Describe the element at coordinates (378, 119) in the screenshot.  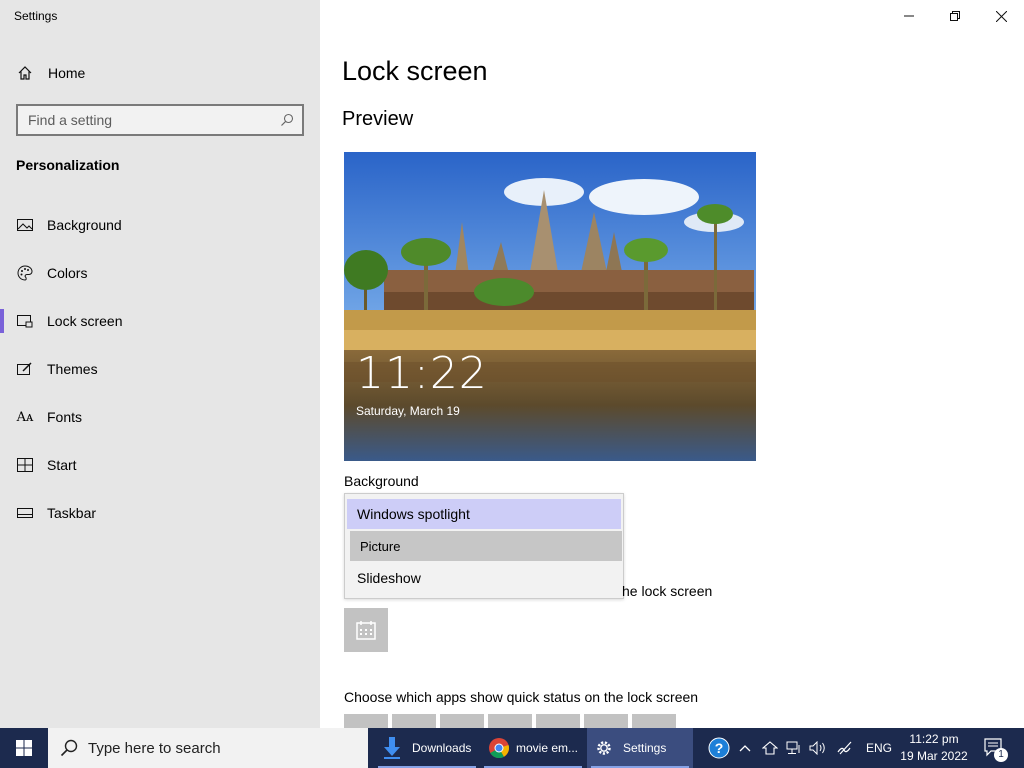
I see `preview-heading: Preview` at that location.